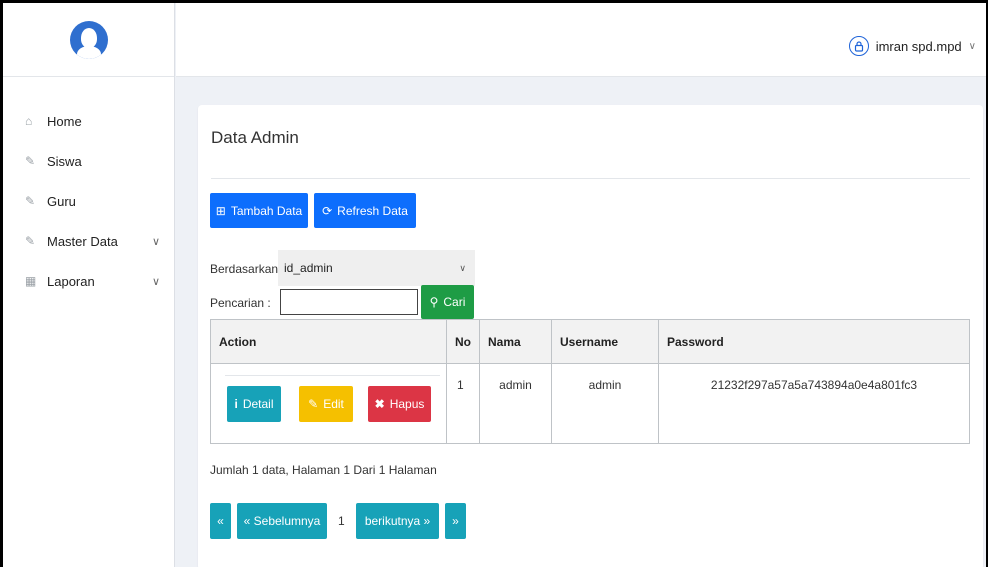 The width and height of the screenshot is (988, 567). Describe the element at coordinates (515, 403) in the screenshot. I see `cell-nama: admin` at that location.